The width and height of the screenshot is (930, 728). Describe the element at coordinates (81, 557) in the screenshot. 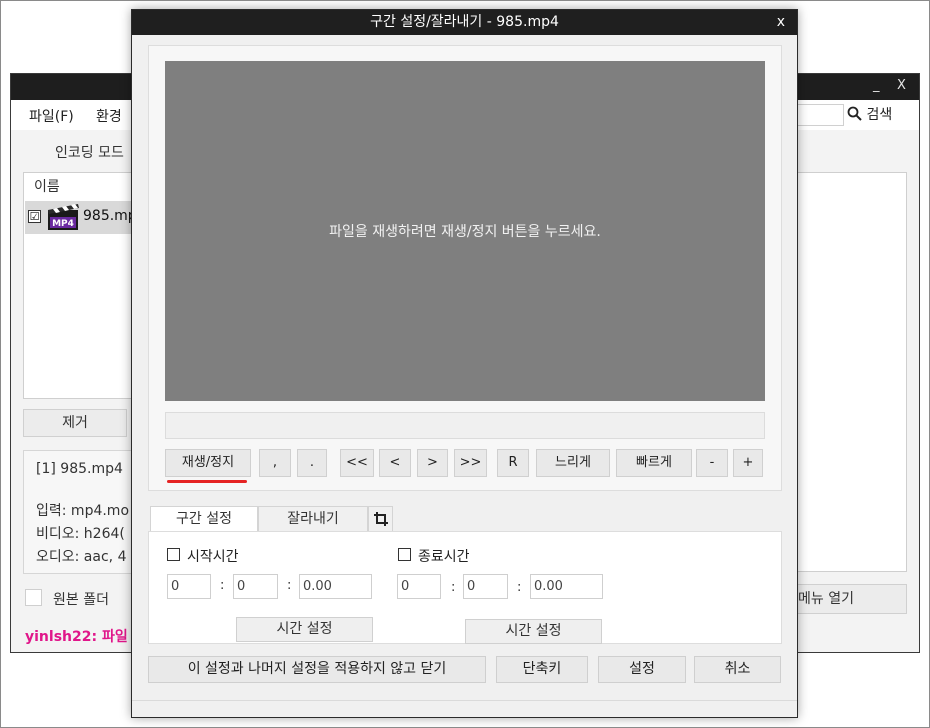

I see `info-audio: 오디오: aac, 4` at that location.